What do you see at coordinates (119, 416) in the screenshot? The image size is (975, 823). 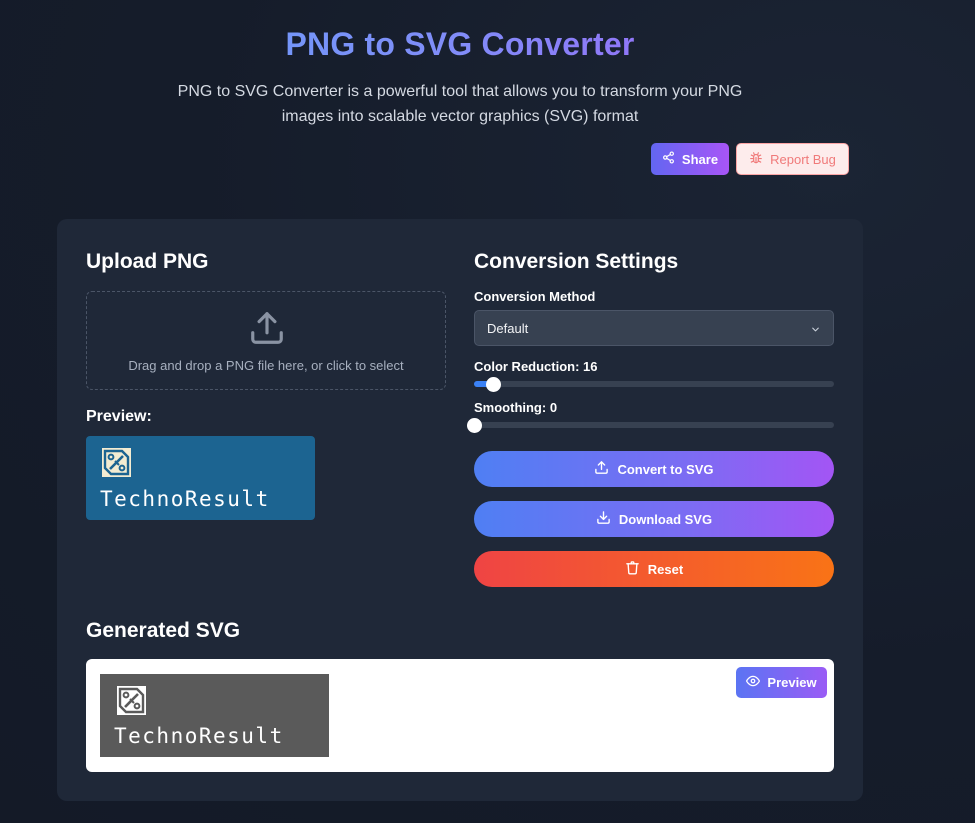 I see `preview-label: Preview:` at bounding box center [119, 416].